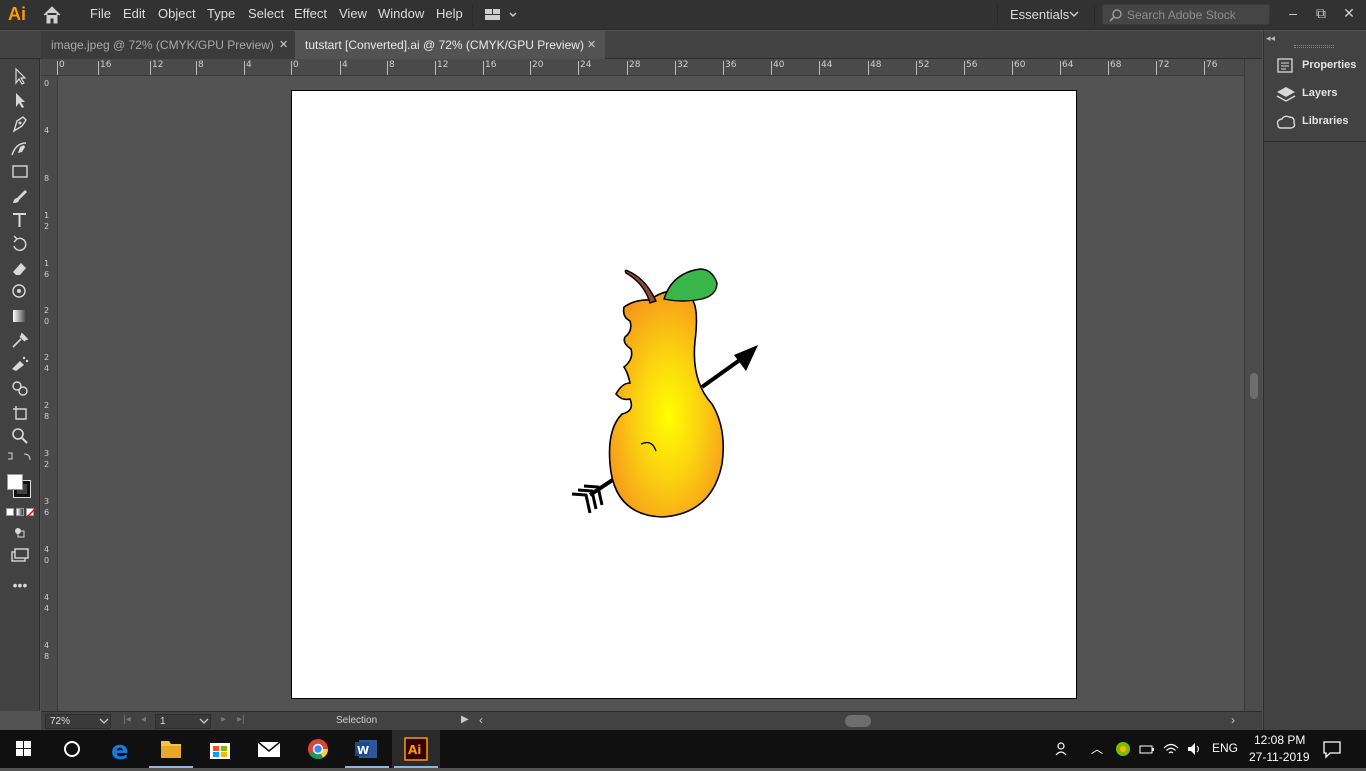  What do you see at coordinates (20, 340) in the screenshot?
I see `eyedropper-tool-icon` at bounding box center [20, 340].